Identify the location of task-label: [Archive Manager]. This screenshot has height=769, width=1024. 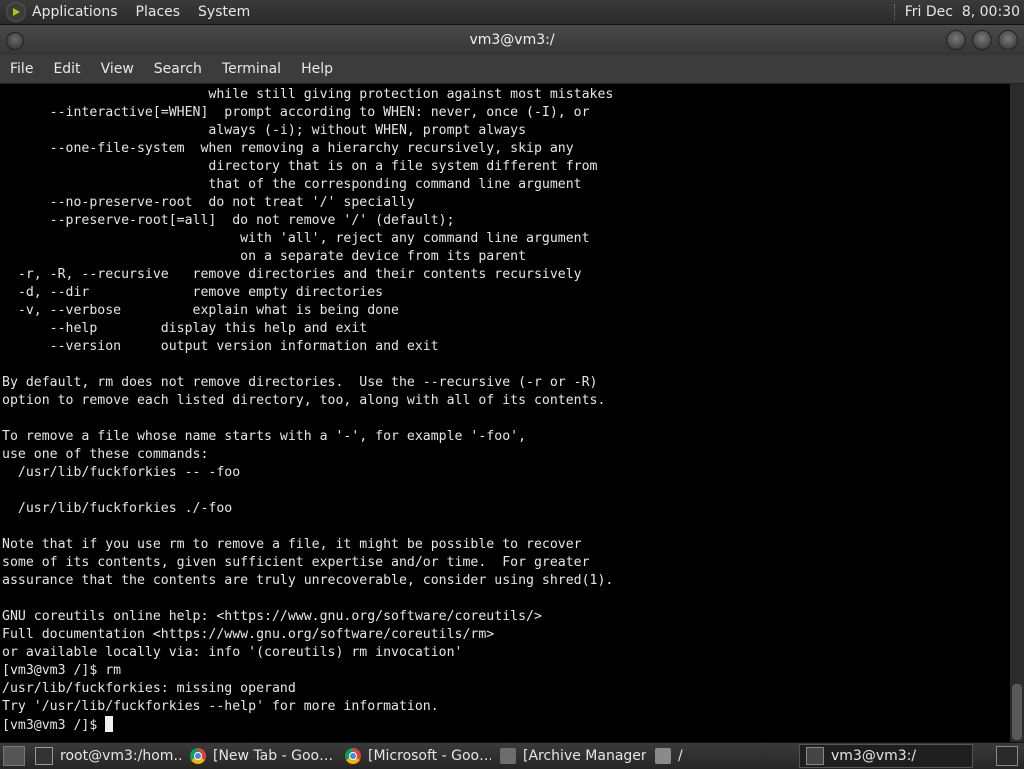
(584, 756).